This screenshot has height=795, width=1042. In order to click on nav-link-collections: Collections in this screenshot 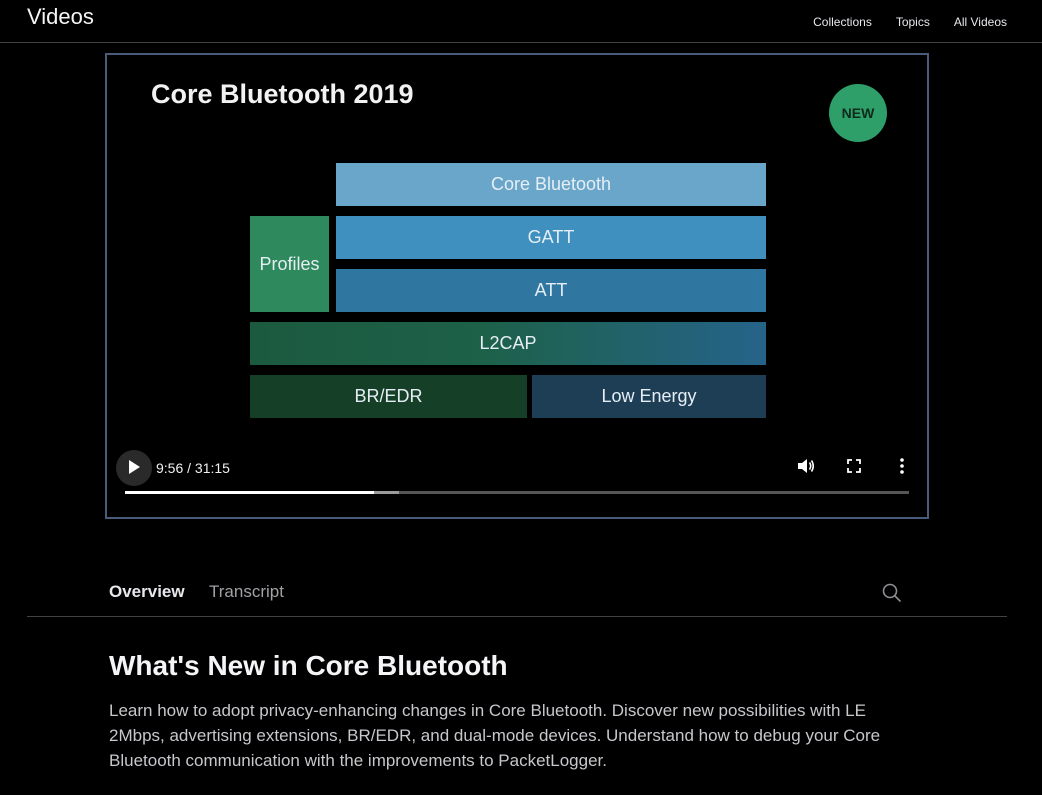, I will do `click(842, 22)`.